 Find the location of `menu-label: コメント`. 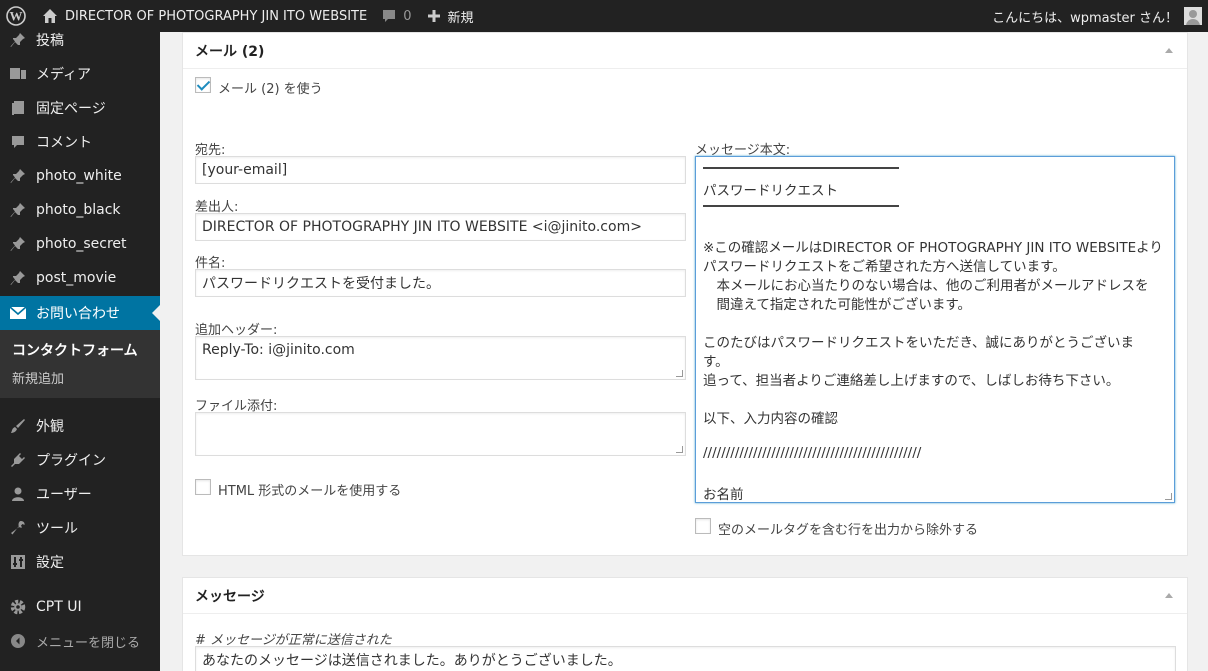

menu-label: コメント is located at coordinates (64, 143).